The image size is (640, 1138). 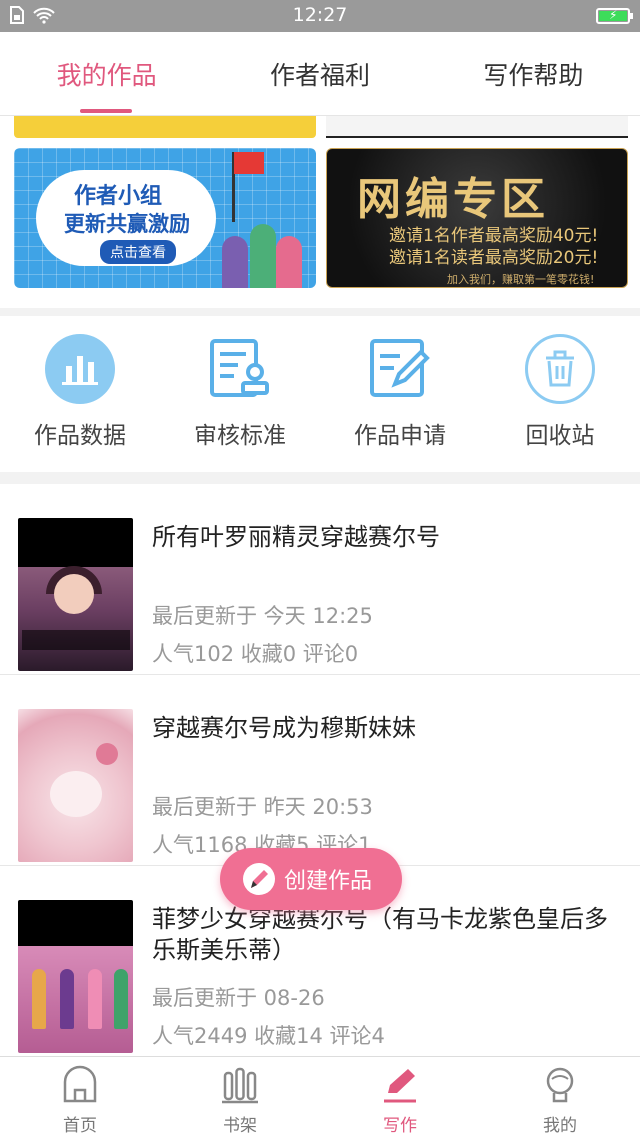 What do you see at coordinates (240, 369) in the screenshot?
I see `review-standard-icon` at bounding box center [240, 369].